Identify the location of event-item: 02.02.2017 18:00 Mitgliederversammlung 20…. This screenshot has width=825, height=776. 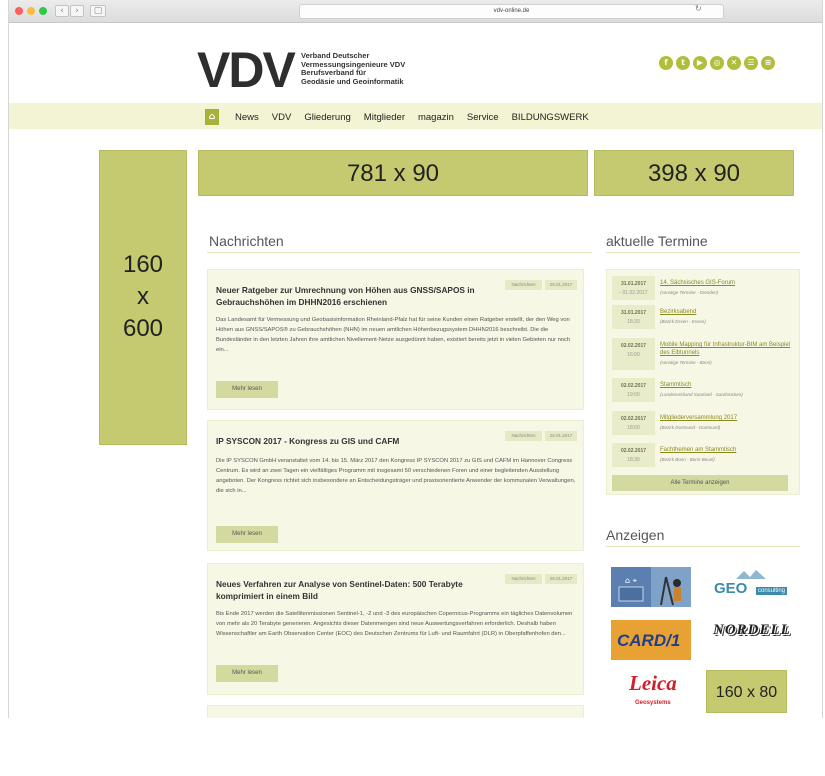
(705, 423).